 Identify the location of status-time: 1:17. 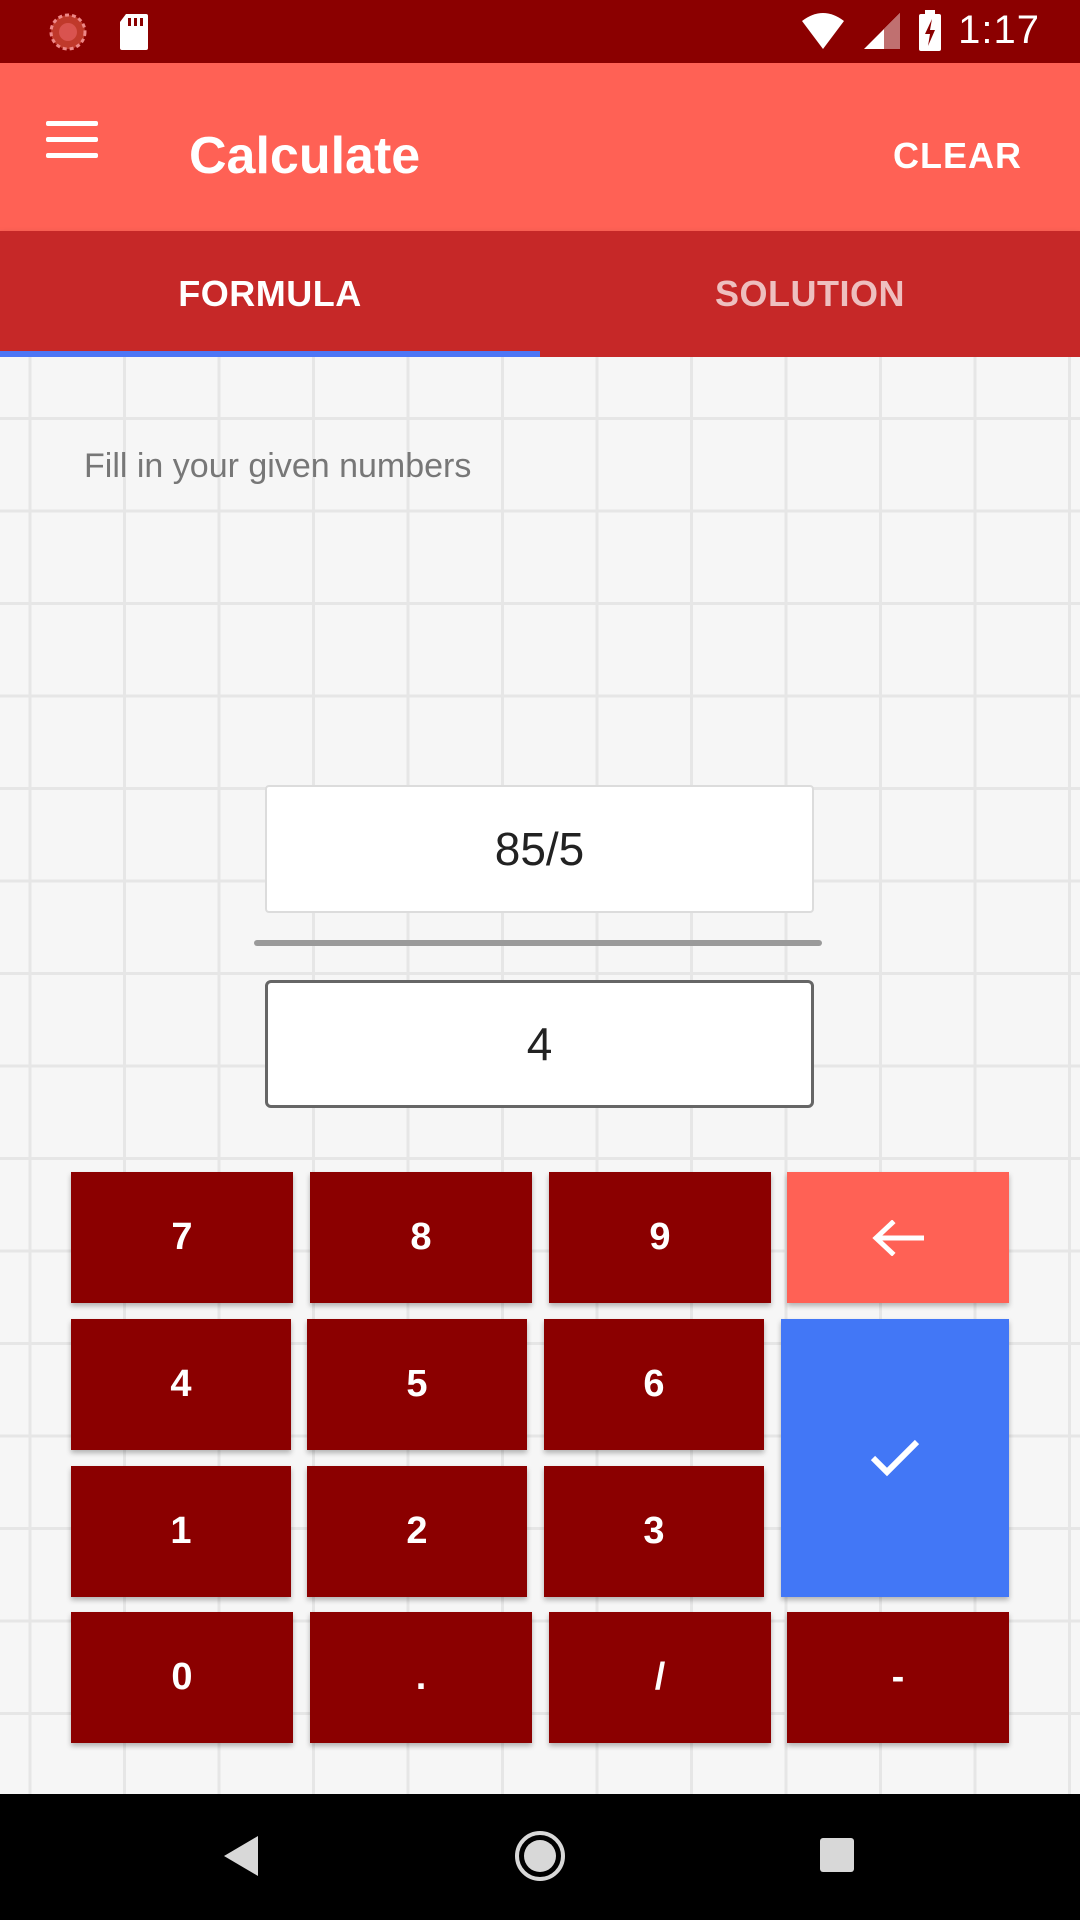
(999, 30).